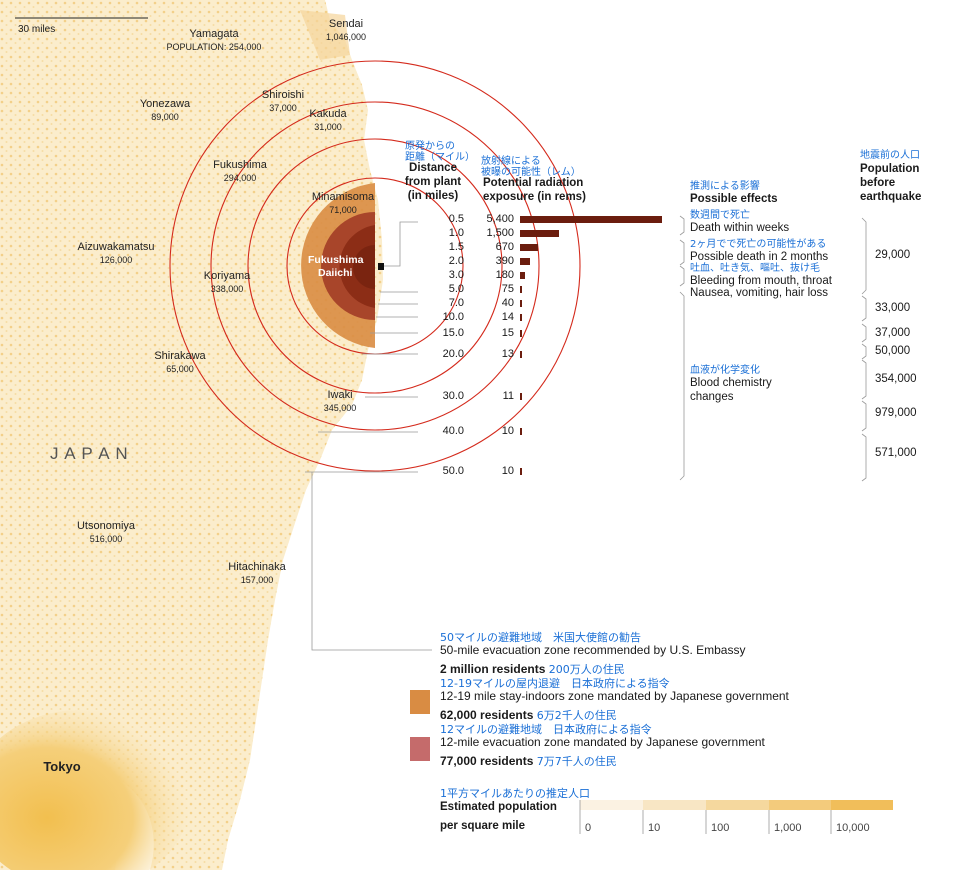  Describe the element at coordinates (116, 253) in the screenshot. I see `city-aizuwakamatsu: Aizuwakamatsu 126,000` at that location.